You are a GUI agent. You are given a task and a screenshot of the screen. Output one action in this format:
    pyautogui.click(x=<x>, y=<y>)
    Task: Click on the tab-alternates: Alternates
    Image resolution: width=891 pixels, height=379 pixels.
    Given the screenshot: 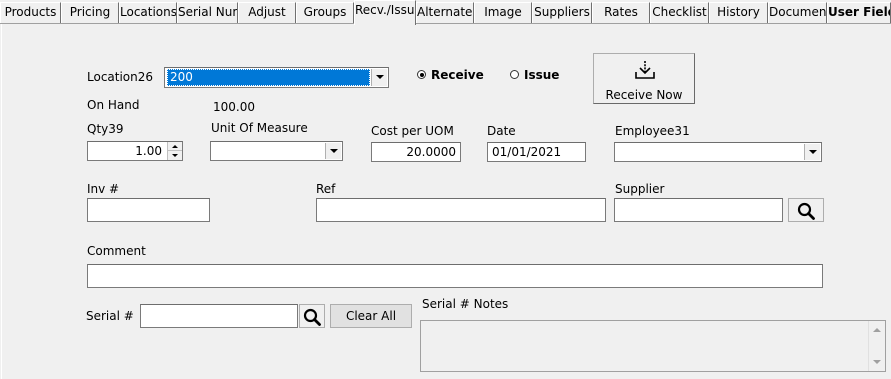 What is the action you would take?
    pyautogui.click(x=445, y=12)
    